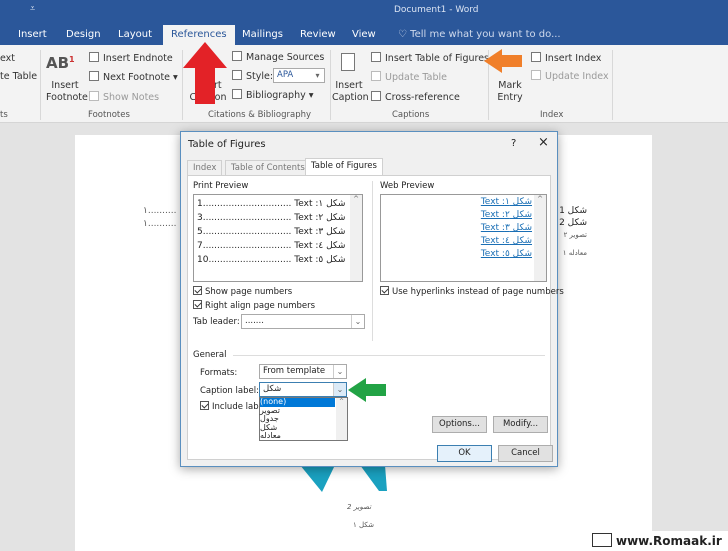  Describe the element at coordinates (536, 57) in the screenshot. I see `insert-index-icon` at that location.